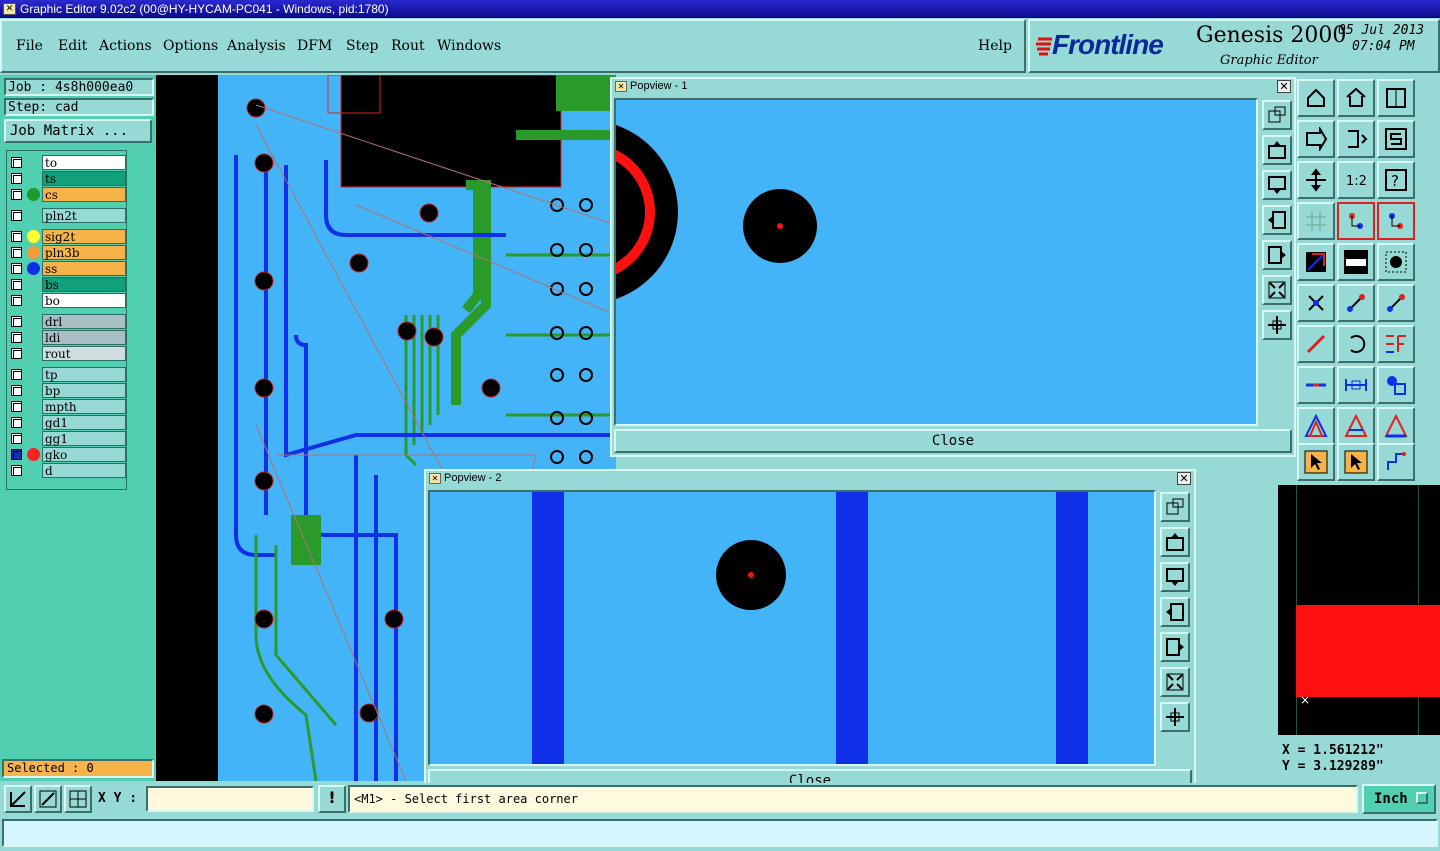  I want to click on popview-2-zoom-window, so click(1175, 507).